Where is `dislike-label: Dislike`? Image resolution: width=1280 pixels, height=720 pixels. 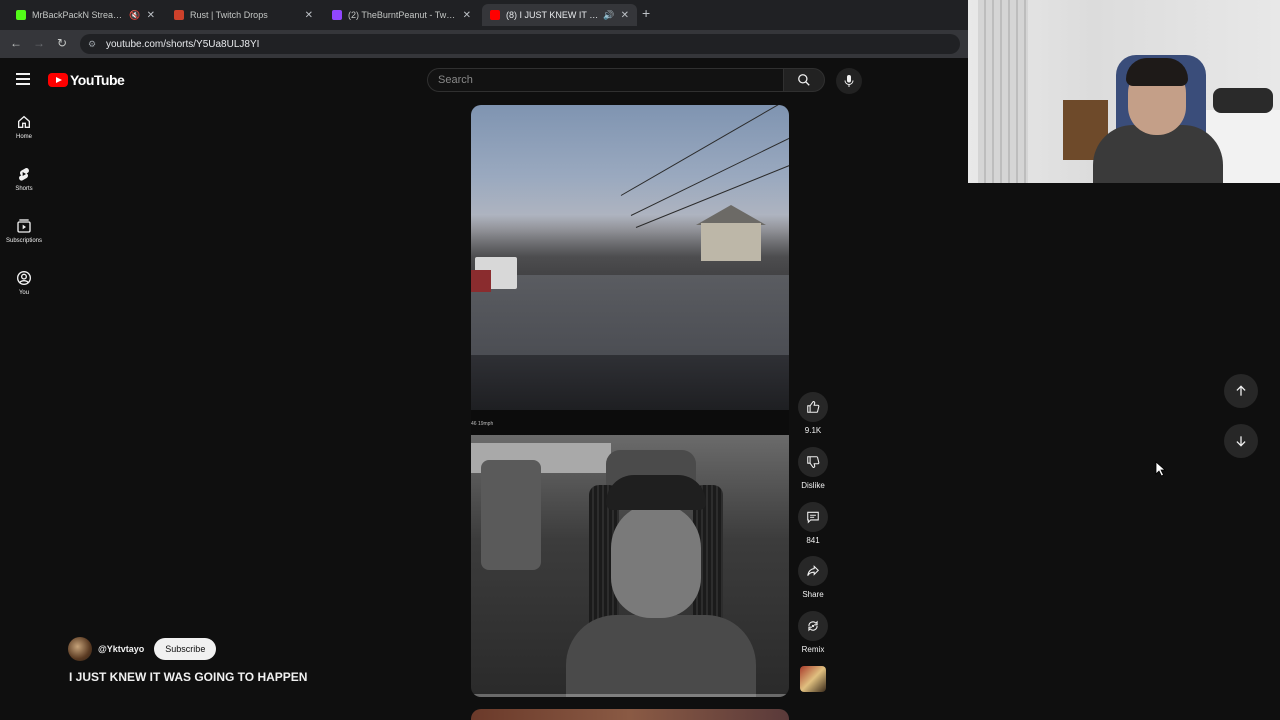
dislike-label: Dislike is located at coordinates (813, 485).